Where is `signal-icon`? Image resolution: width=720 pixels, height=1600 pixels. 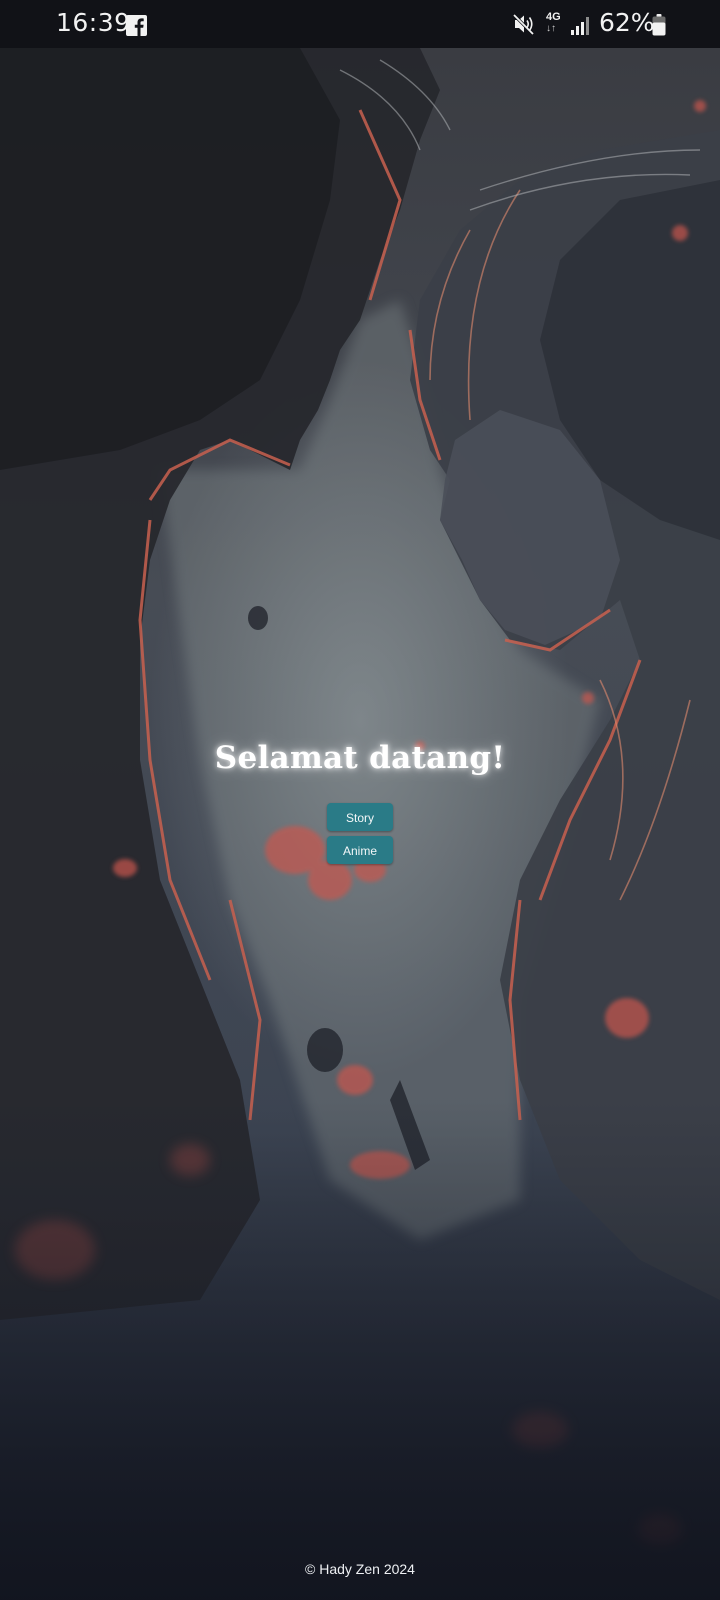 signal-icon is located at coordinates (580, 28).